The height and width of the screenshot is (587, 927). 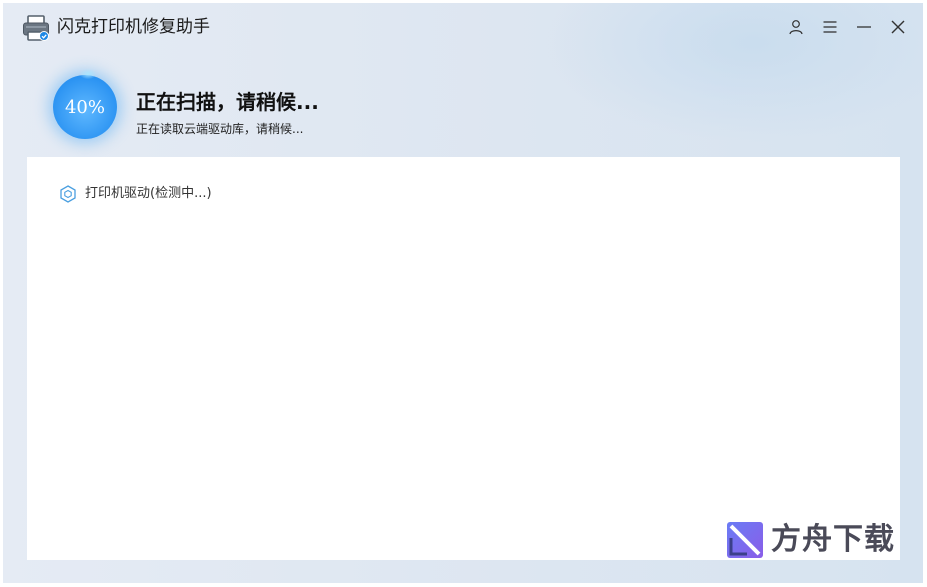 What do you see at coordinates (830, 27) in the screenshot?
I see `menu-icon` at bounding box center [830, 27].